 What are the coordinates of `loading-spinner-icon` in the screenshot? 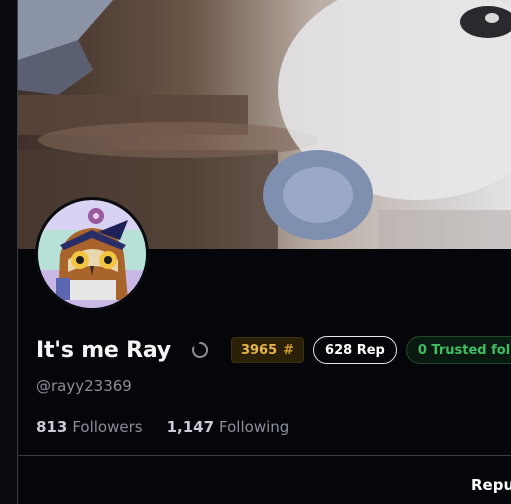 It's located at (200, 350).